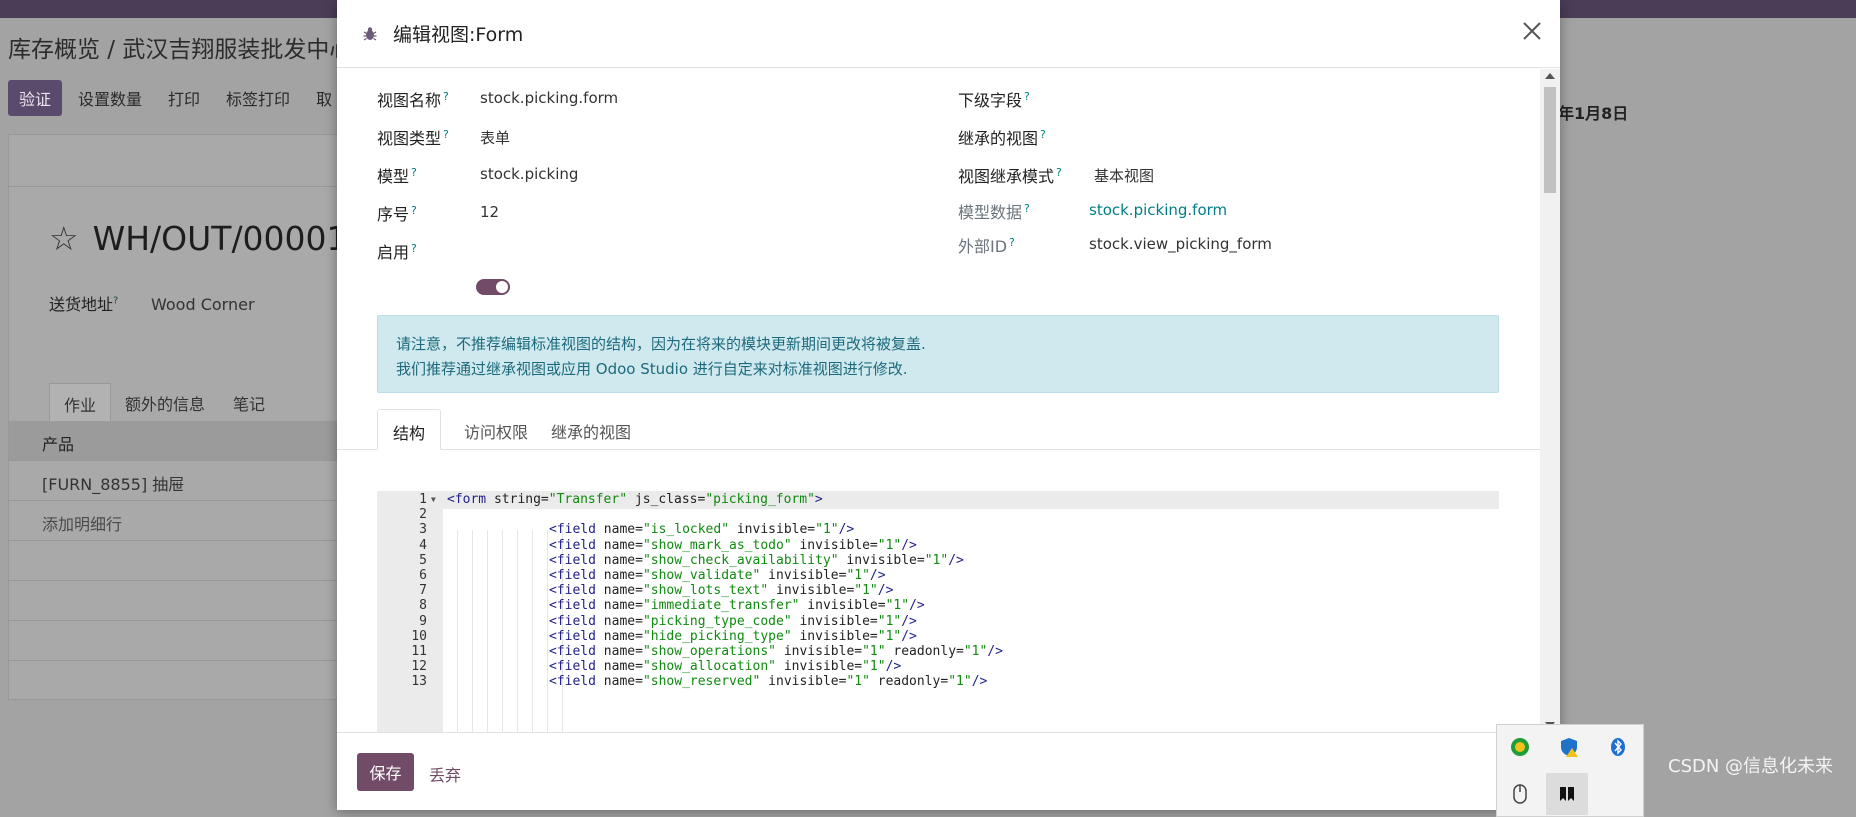 Image resolution: width=1856 pixels, height=817 pixels. What do you see at coordinates (493, 287) in the screenshot?
I see `active-toggle` at bounding box center [493, 287].